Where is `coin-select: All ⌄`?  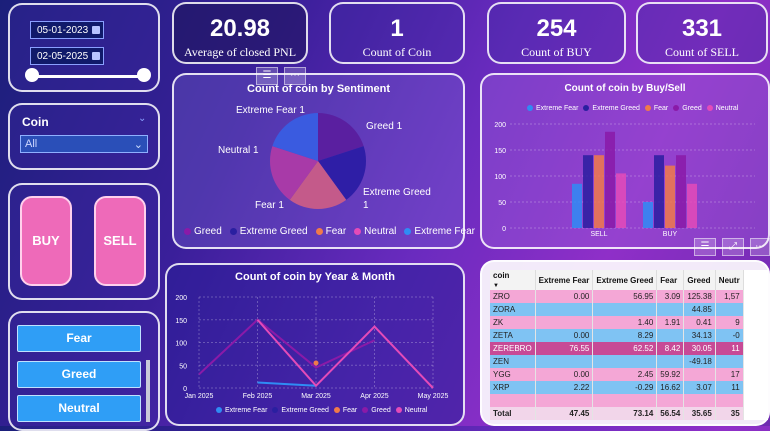
coin-select: All ⌄ is located at coordinates (84, 144).